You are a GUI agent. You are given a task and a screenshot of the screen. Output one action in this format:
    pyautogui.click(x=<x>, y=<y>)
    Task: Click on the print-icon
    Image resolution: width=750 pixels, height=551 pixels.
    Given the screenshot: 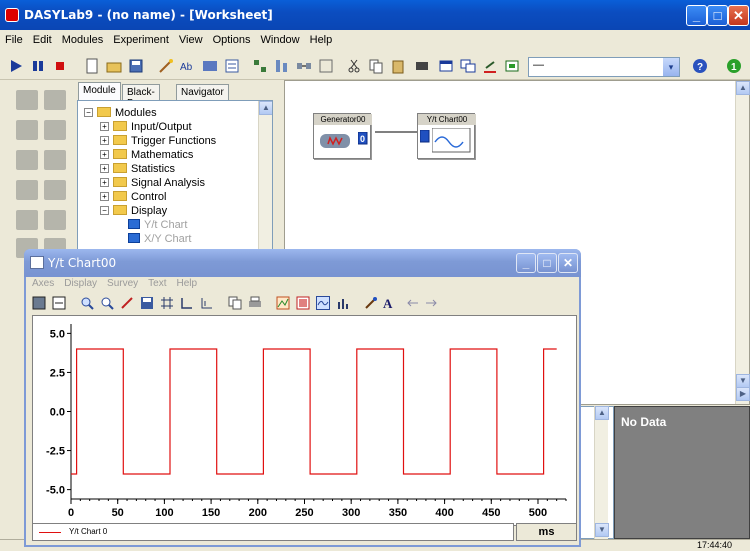 What is the action you would take?
    pyautogui.click(x=255, y=303)
    